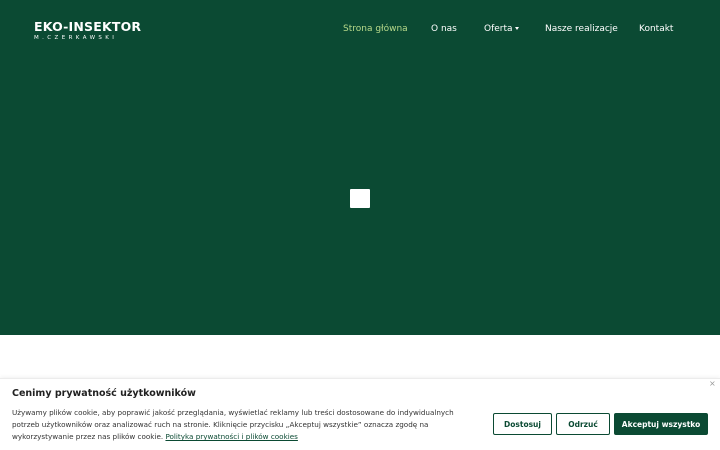 The height and width of the screenshot is (450, 720). I want to click on site-logo: EKO-INSEKTOR M.CZERKAWSKI, so click(87, 31).